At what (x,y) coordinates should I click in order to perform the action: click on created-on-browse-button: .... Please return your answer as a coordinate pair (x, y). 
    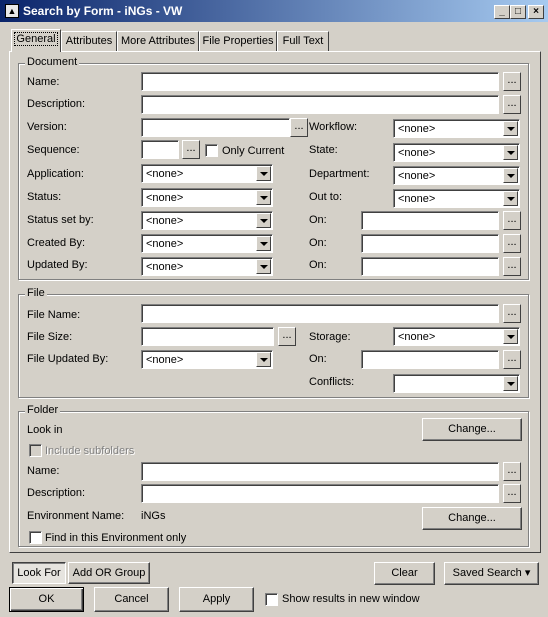
    Looking at the image, I should click on (512, 243).